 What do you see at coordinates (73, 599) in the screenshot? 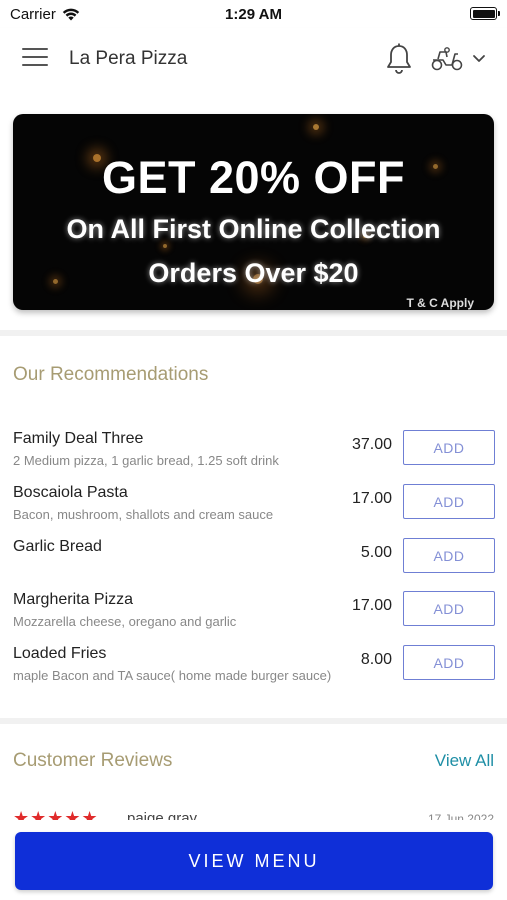
I see `item-name: Margherita Pizza` at bounding box center [73, 599].